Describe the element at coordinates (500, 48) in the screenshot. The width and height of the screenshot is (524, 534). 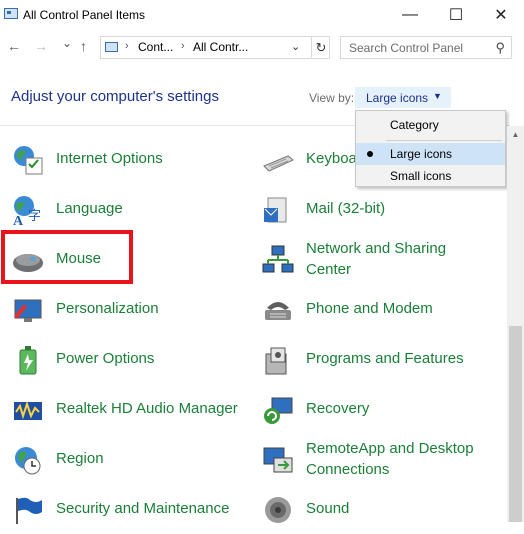
I see `search-icon: ⚲` at that location.